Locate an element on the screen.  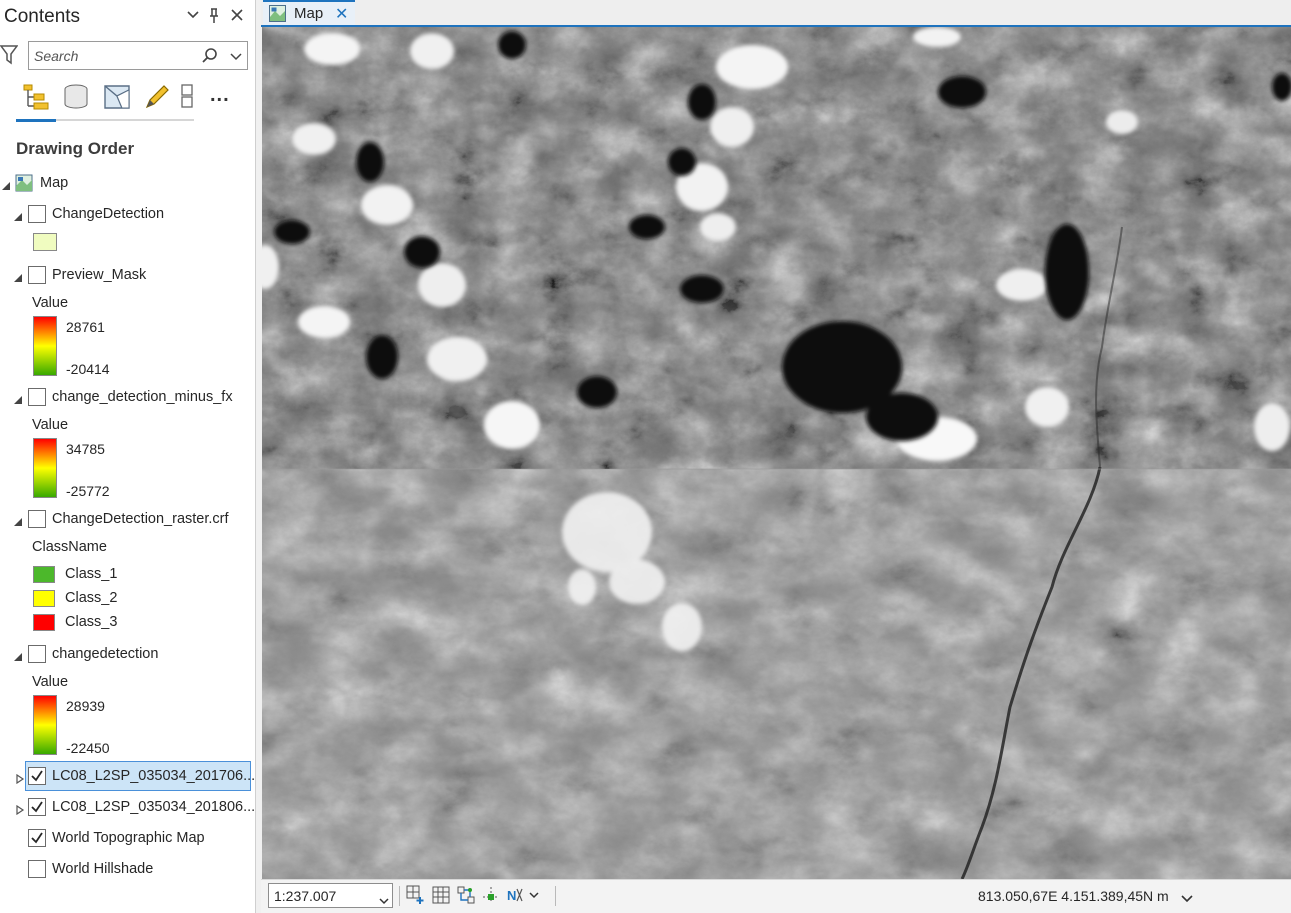
ramp-low-value: -25772 is located at coordinates (88, 491).